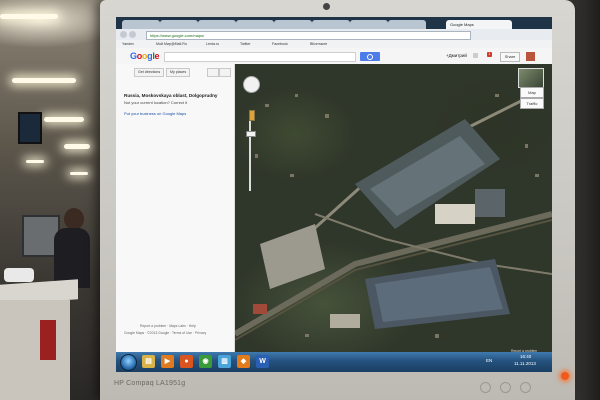 Image resolution: width=600 pixels, height=400 pixels. Describe the element at coordinates (243, 361) in the screenshot. I see `office-icon: ◆` at that location.